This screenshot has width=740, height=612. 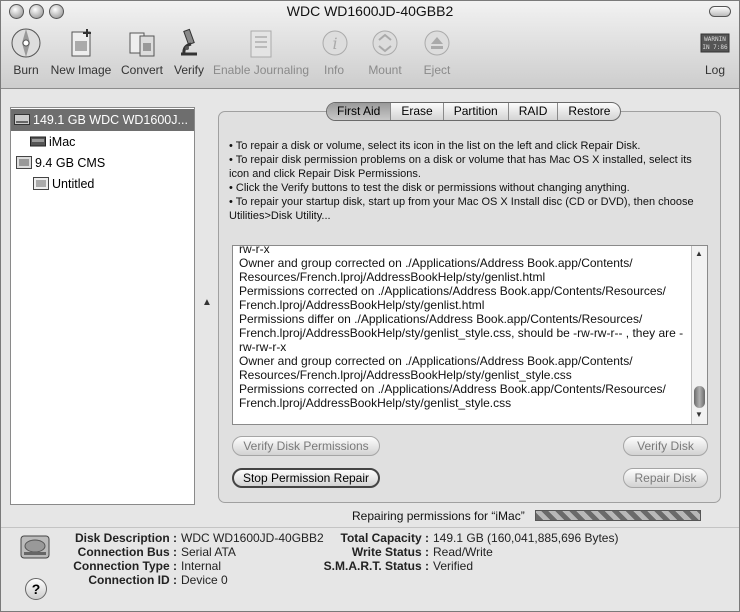 What do you see at coordinates (618, 515) in the screenshot?
I see `progress-bar` at bounding box center [618, 515].